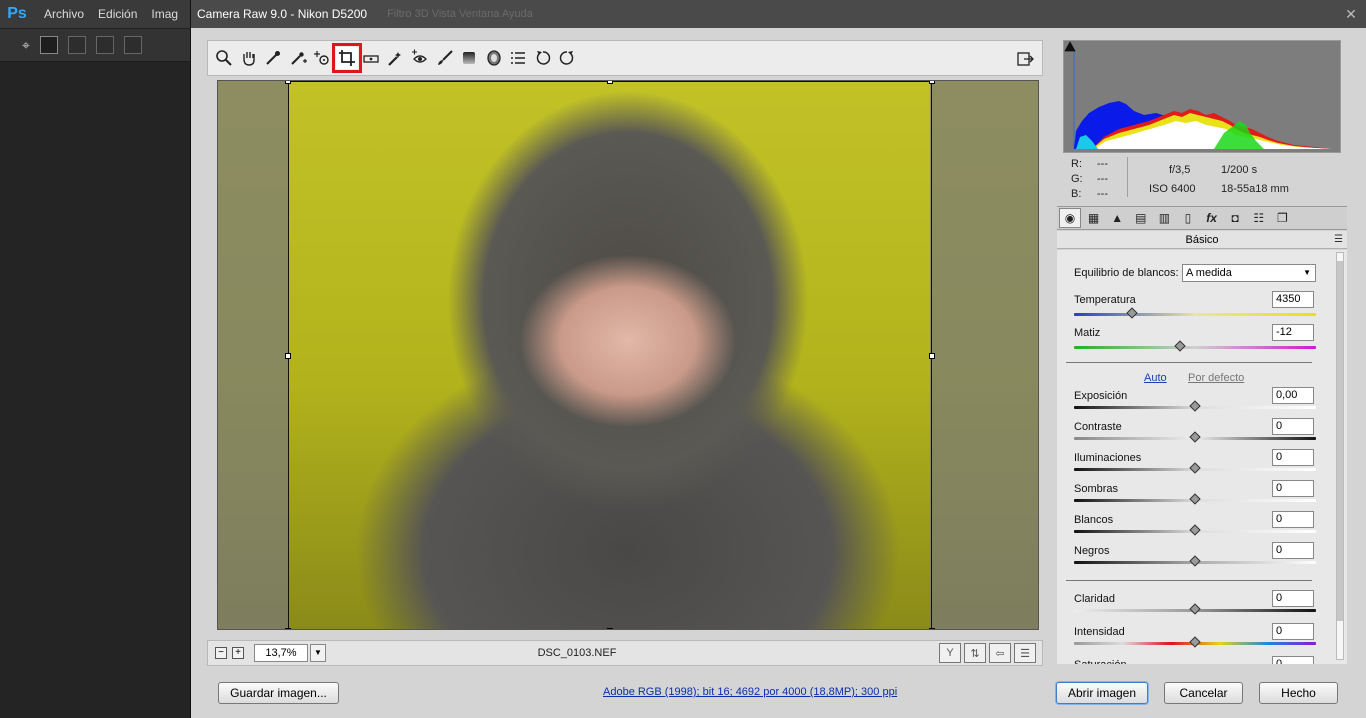 The width and height of the screenshot is (1366, 718). What do you see at coordinates (249, 58) in the screenshot?
I see `hand-tool` at bounding box center [249, 58].